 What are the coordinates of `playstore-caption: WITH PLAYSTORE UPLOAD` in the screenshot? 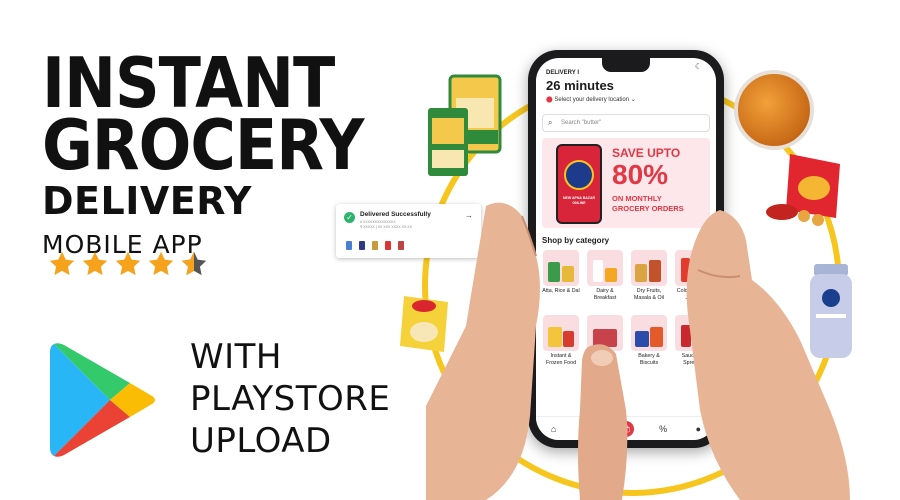 It's located at (290, 399).